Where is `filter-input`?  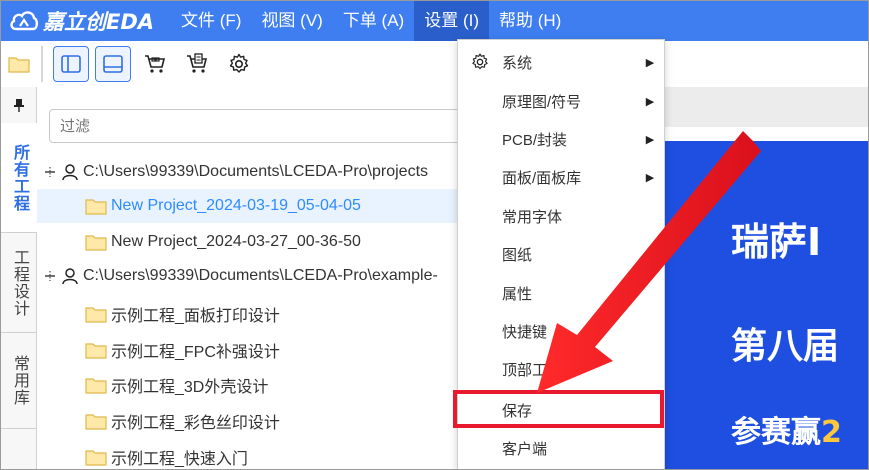 filter-input is located at coordinates (259, 126).